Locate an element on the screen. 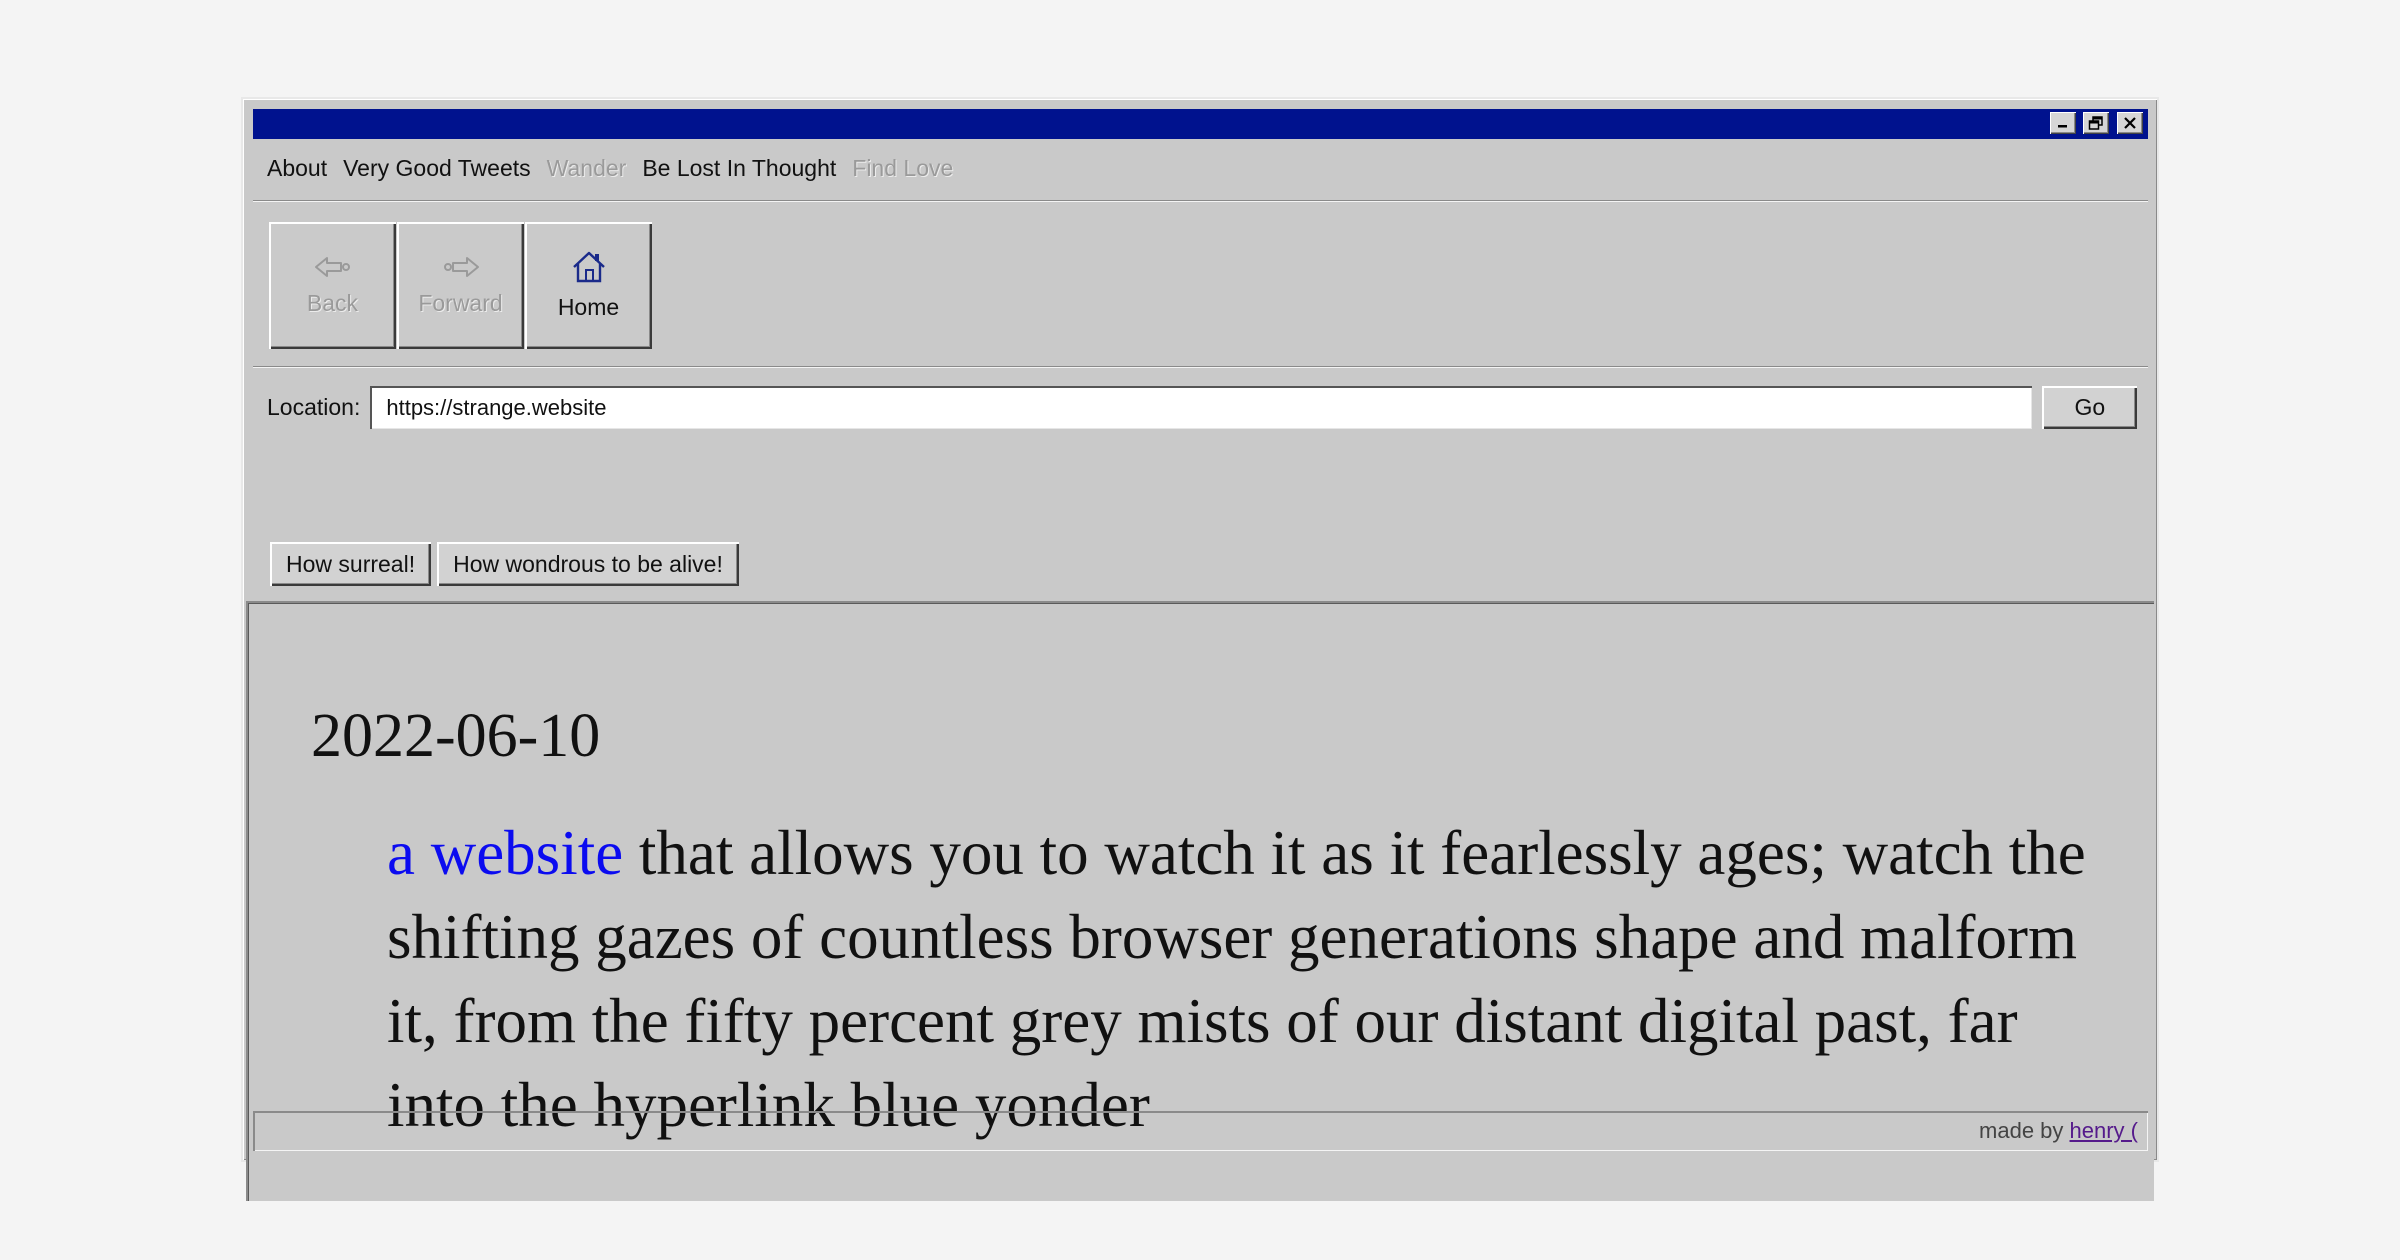 The image size is (2400, 1260). minimize-button is located at coordinates (2063, 123).